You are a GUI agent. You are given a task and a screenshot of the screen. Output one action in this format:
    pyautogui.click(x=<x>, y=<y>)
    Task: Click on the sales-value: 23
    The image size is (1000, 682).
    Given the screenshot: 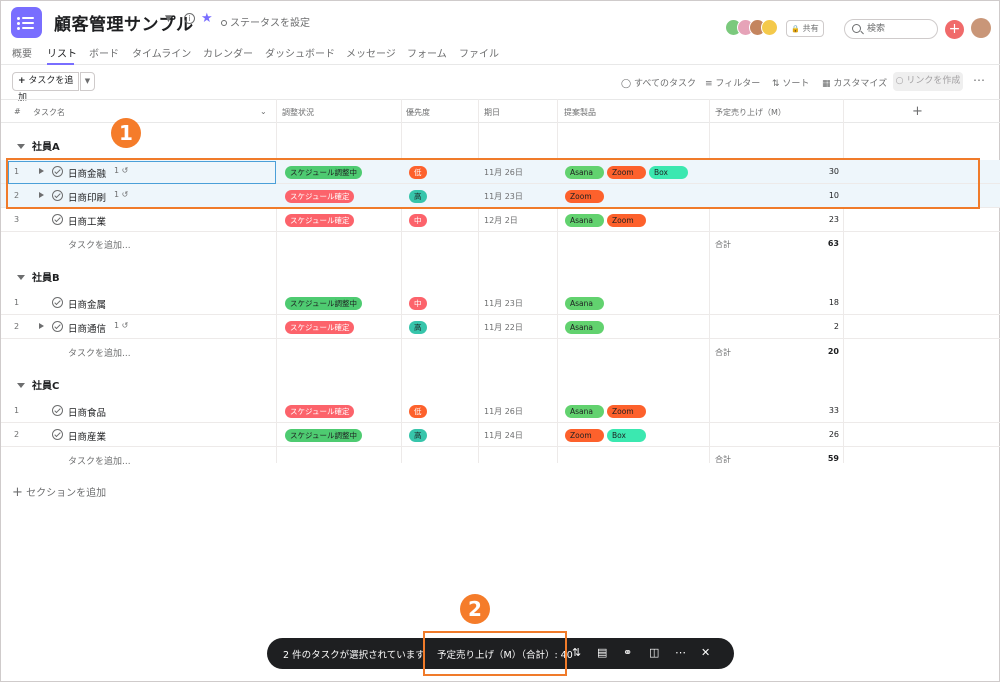 What is the action you would take?
    pyautogui.click(x=775, y=219)
    